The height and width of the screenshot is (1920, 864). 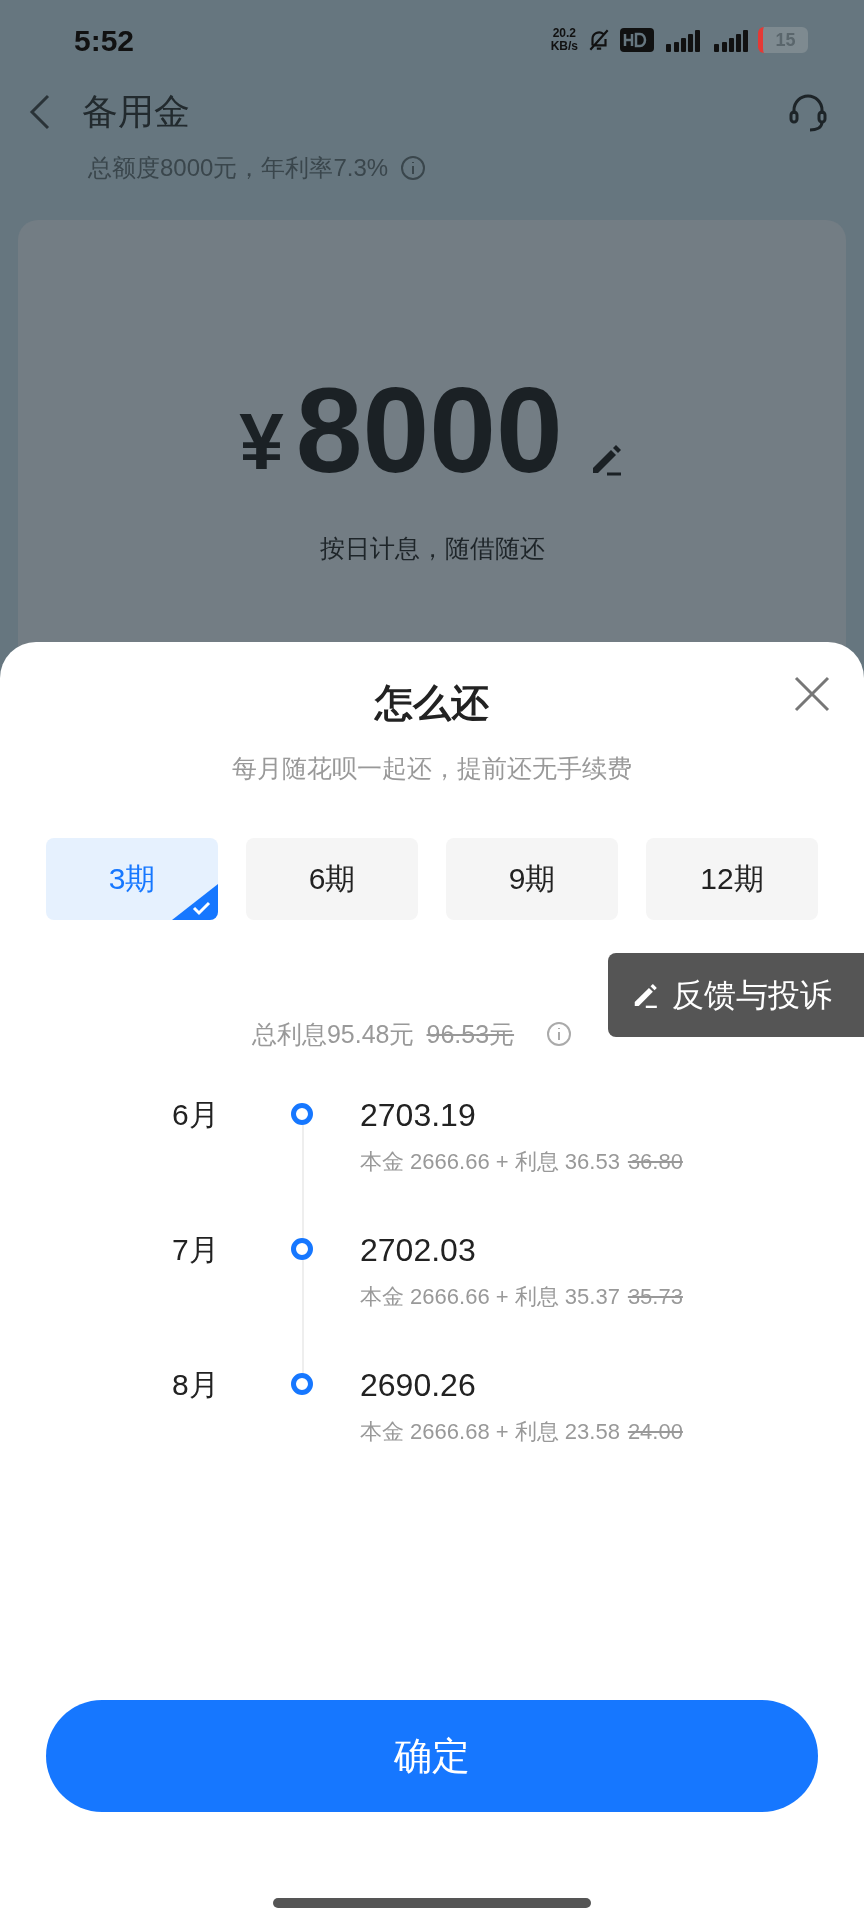 What do you see at coordinates (104, 40) in the screenshot?
I see `status-time: 5:52` at bounding box center [104, 40].